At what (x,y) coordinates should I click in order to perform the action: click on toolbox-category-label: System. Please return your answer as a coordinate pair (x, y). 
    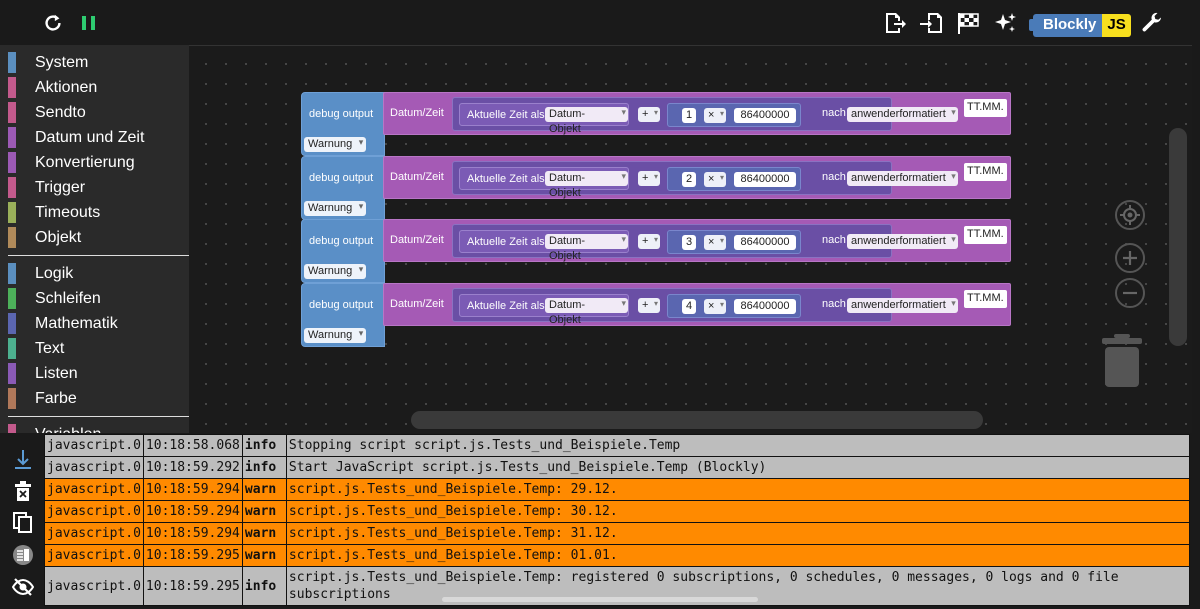
    Looking at the image, I should click on (62, 62).